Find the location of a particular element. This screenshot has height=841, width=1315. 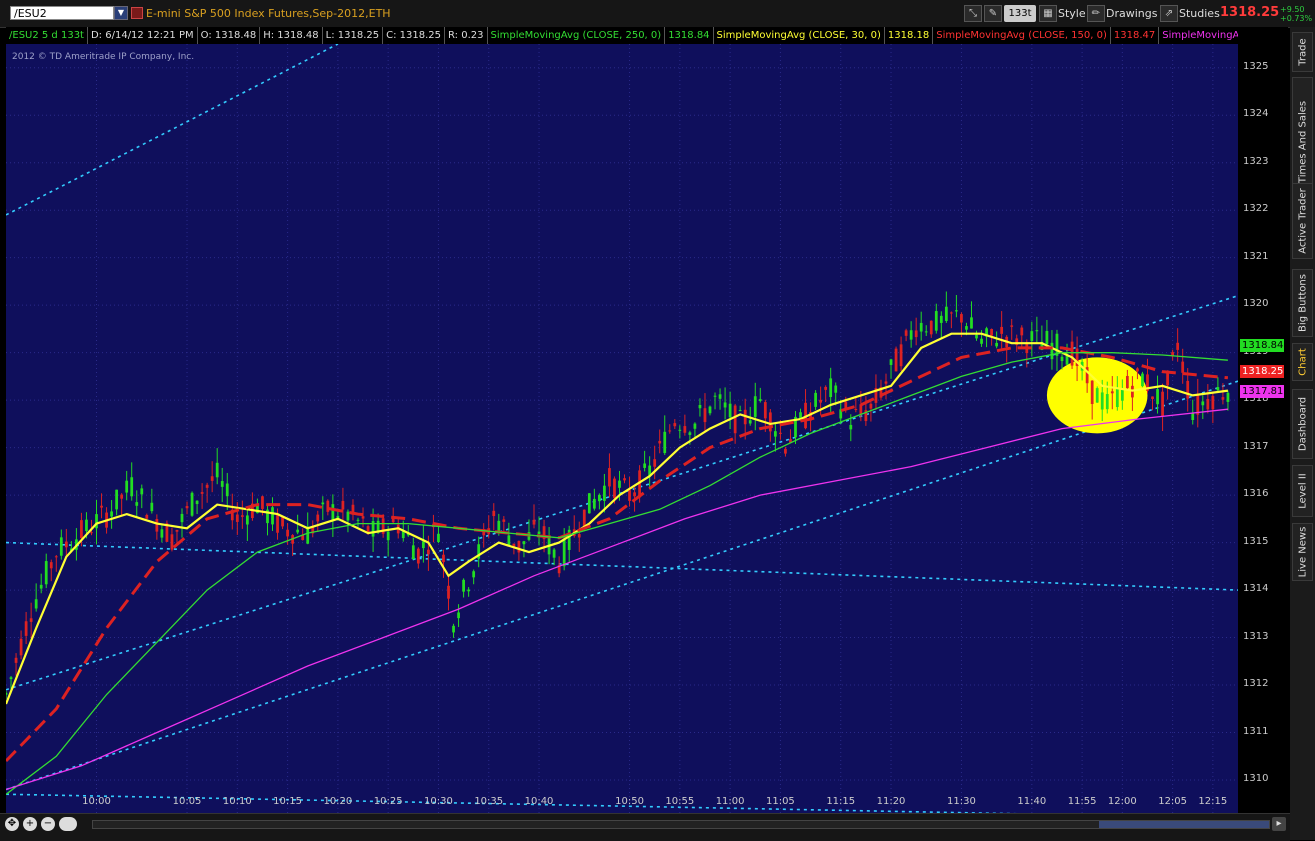

y-tick-label: 1312 is located at coordinates (1256, 684).